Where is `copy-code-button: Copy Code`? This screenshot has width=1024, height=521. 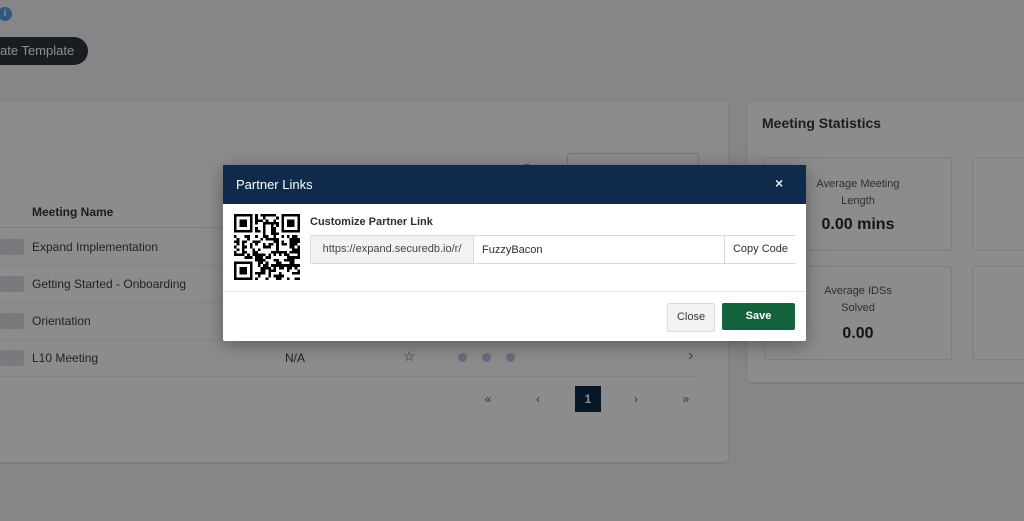
copy-code-button: Copy Code is located at coordinates (760, 249).